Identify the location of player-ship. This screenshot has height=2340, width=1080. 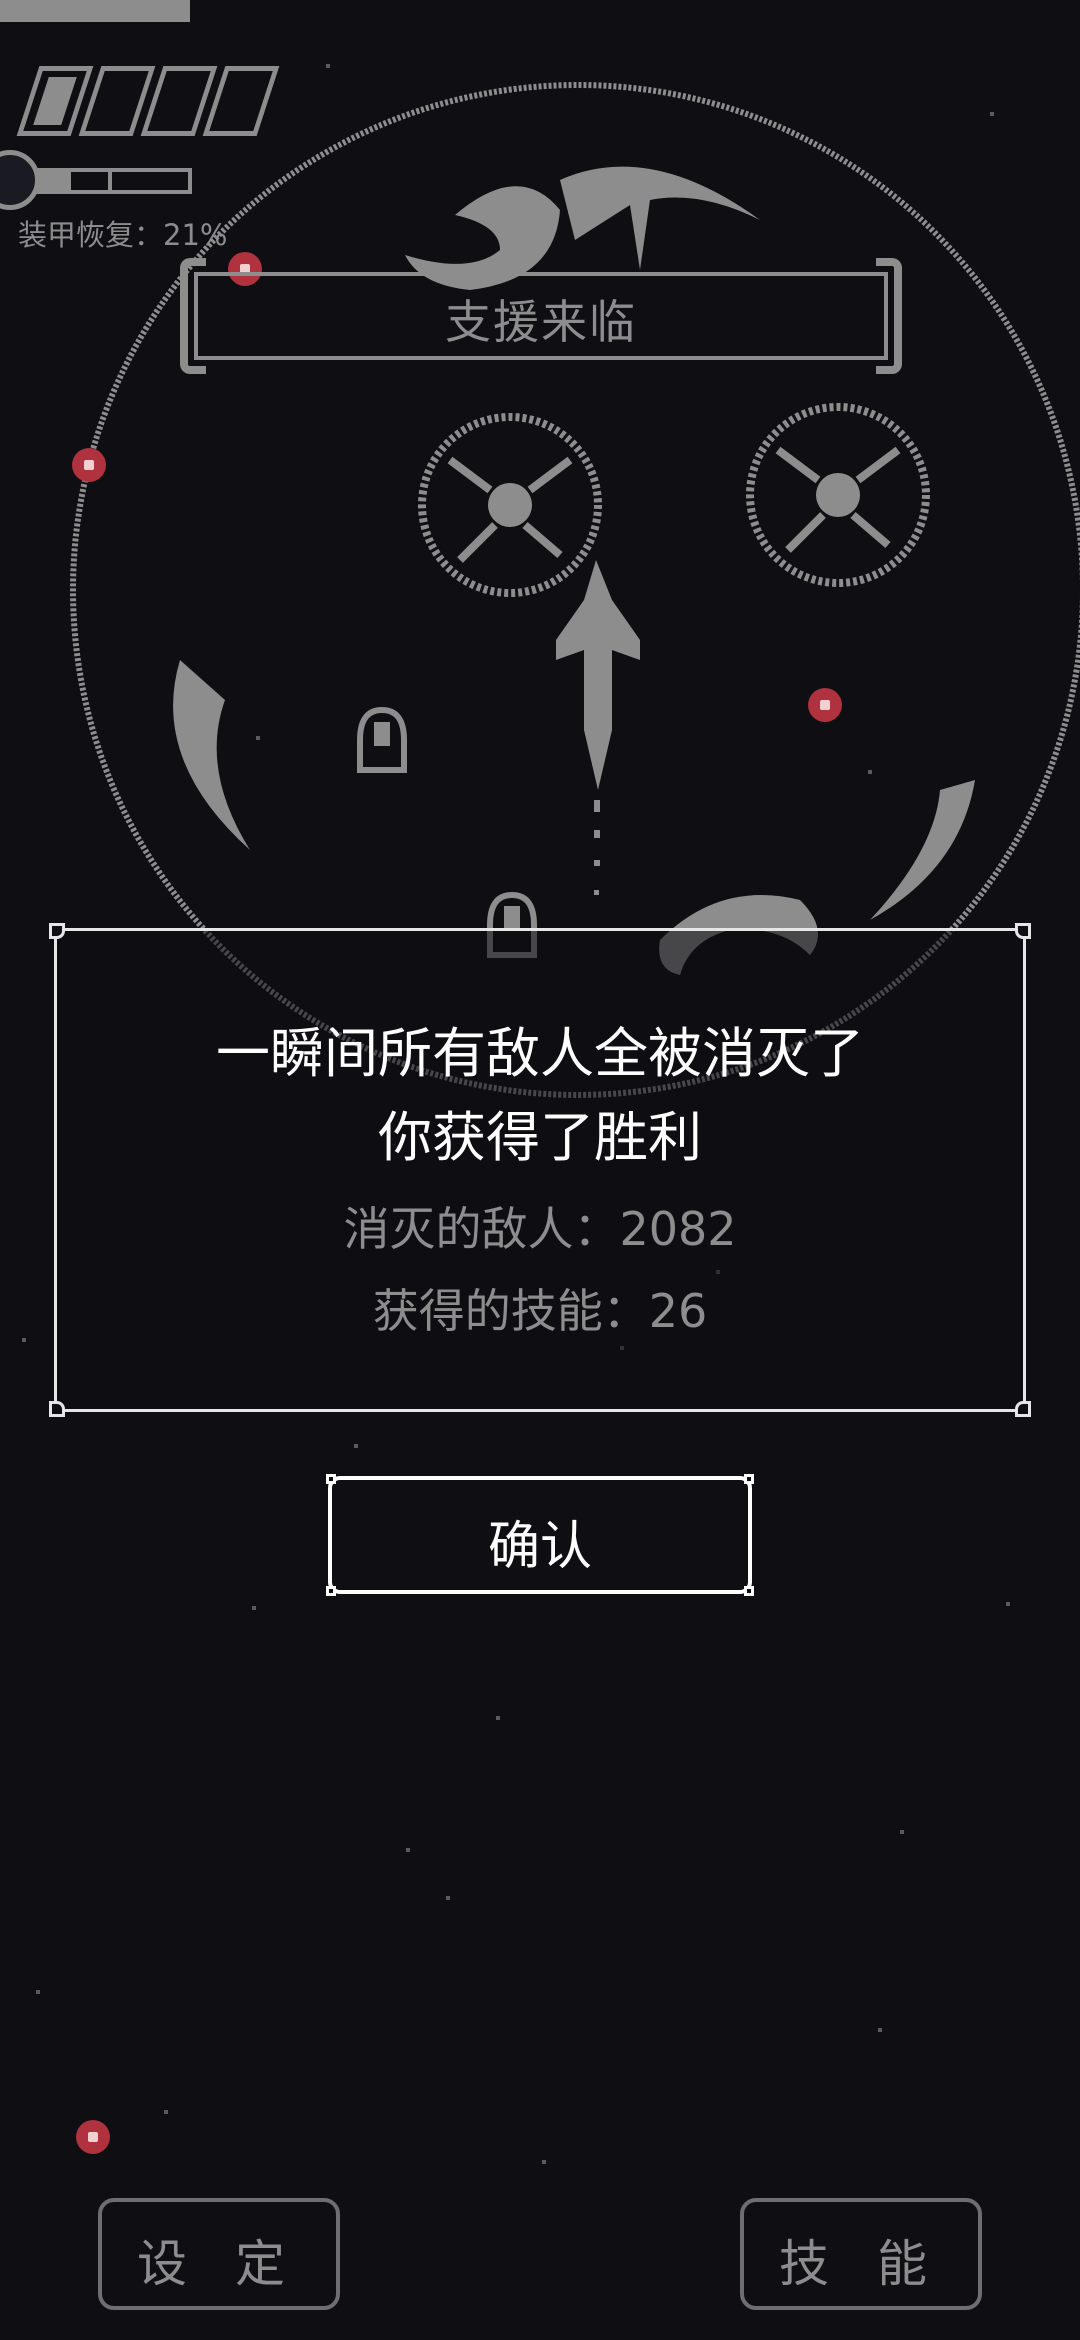
(598, 675).